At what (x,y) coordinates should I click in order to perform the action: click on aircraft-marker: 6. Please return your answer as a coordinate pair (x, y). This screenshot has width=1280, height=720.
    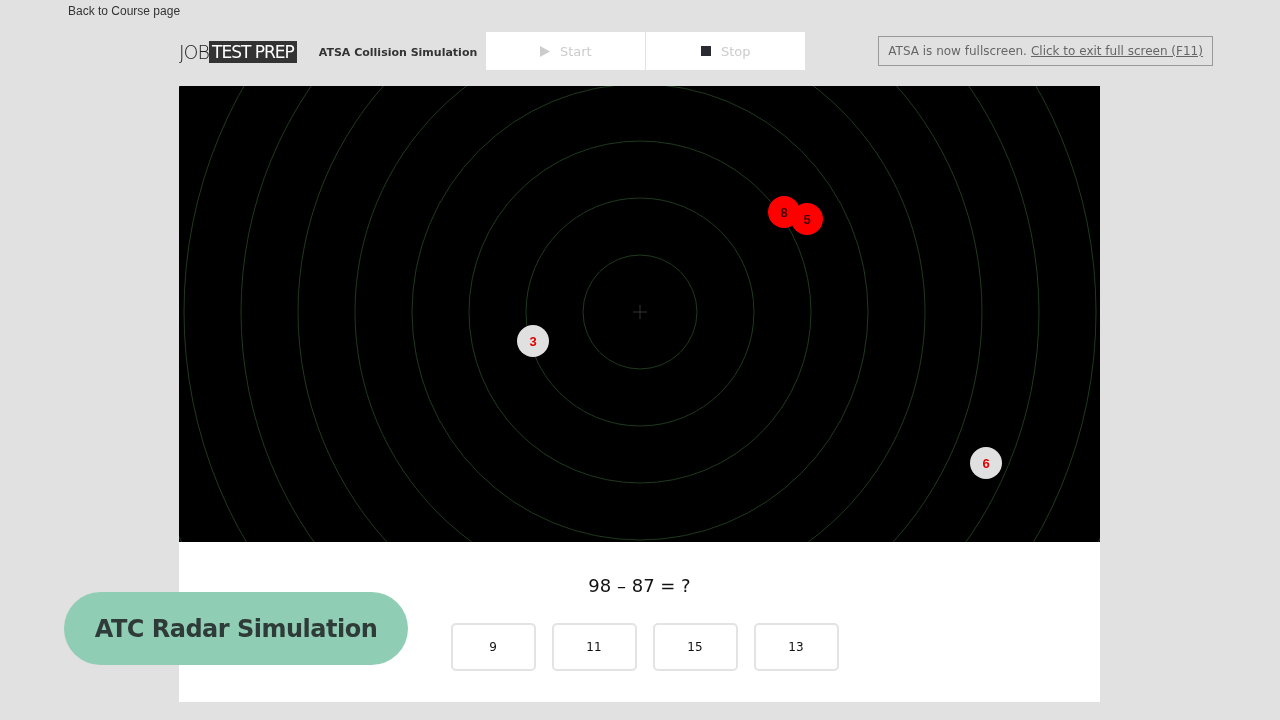
    Looking at the image, I should click on (986, 463).